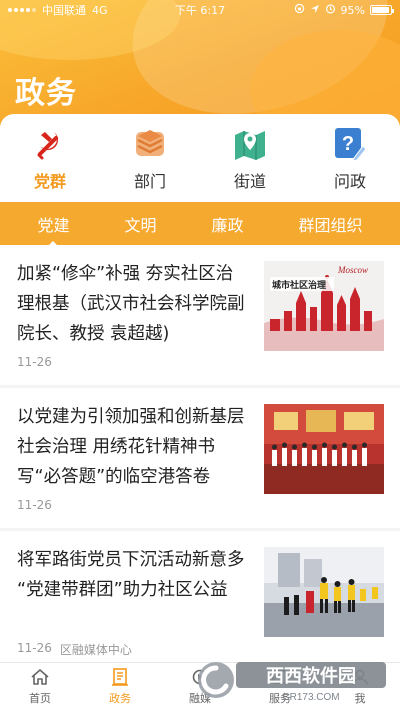 The width and height of the screenshot is (400, 710). Describe the element at coordinates (120, 698) in the screenshot. I see `nav-label: 政务` at that location.